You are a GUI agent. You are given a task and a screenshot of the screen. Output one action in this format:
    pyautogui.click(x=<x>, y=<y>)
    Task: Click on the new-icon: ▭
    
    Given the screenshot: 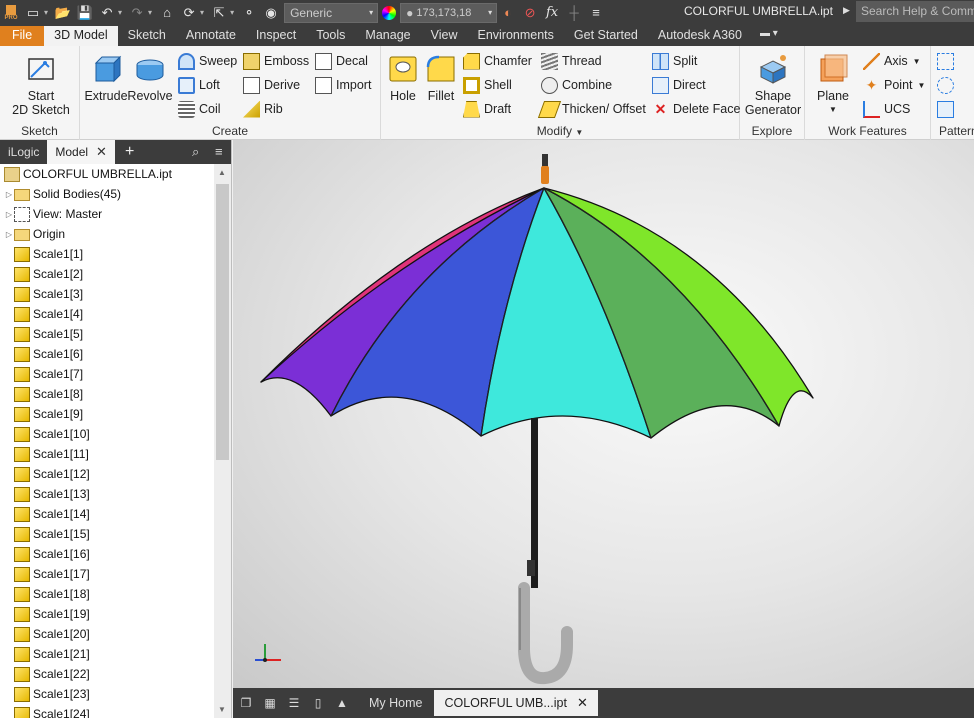 What is the action you would take?
    pyautogui.click(x=33, y=13)
    